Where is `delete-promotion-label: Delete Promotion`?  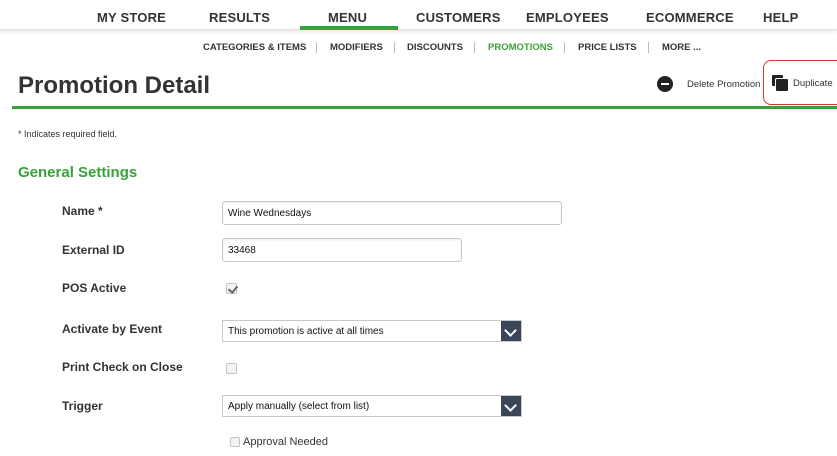 delete-promotion-label: Delete Promotion is located at coordinates (724, 84).